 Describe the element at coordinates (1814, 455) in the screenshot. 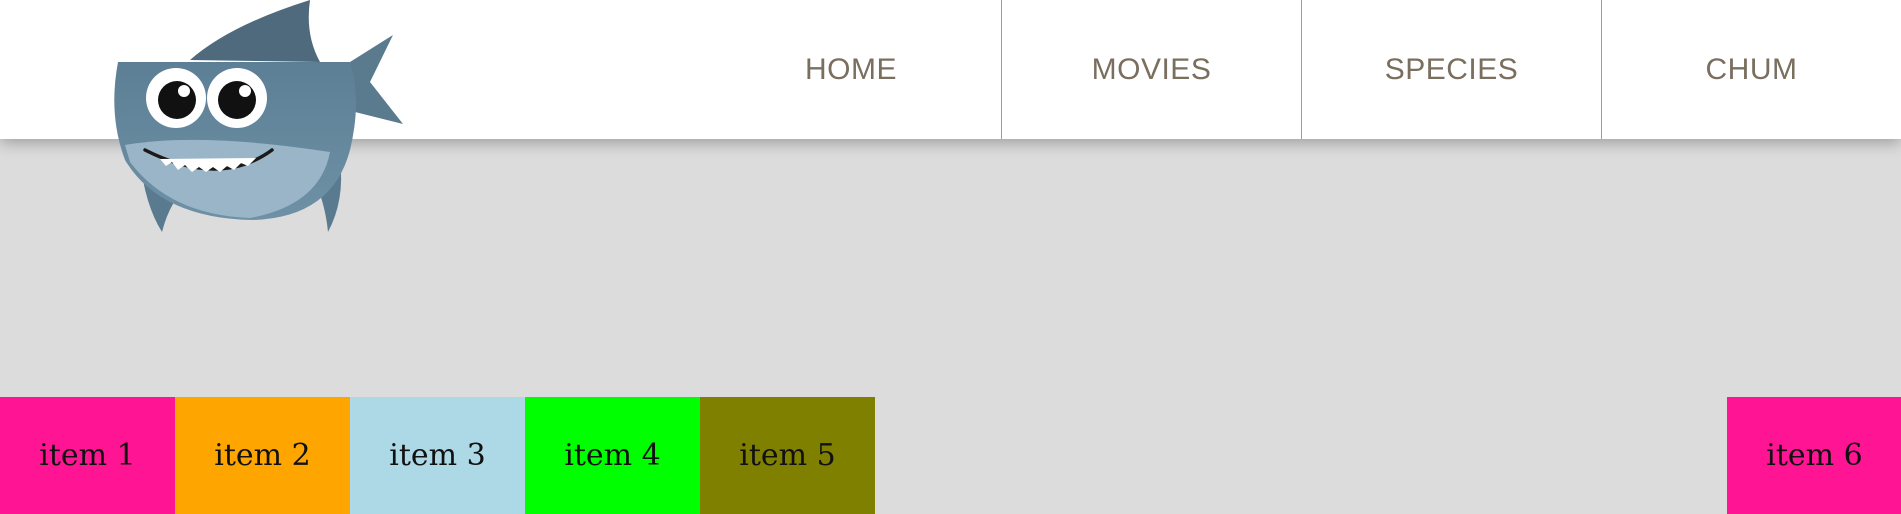

I see `item-box-6: item 6` at that location.